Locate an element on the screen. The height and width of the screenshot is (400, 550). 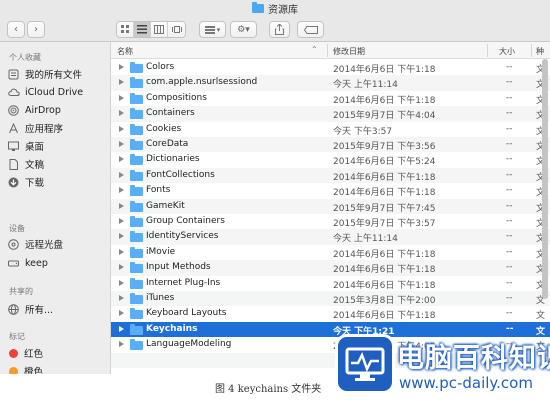
tag-icon is located at coordinates (310, 29).